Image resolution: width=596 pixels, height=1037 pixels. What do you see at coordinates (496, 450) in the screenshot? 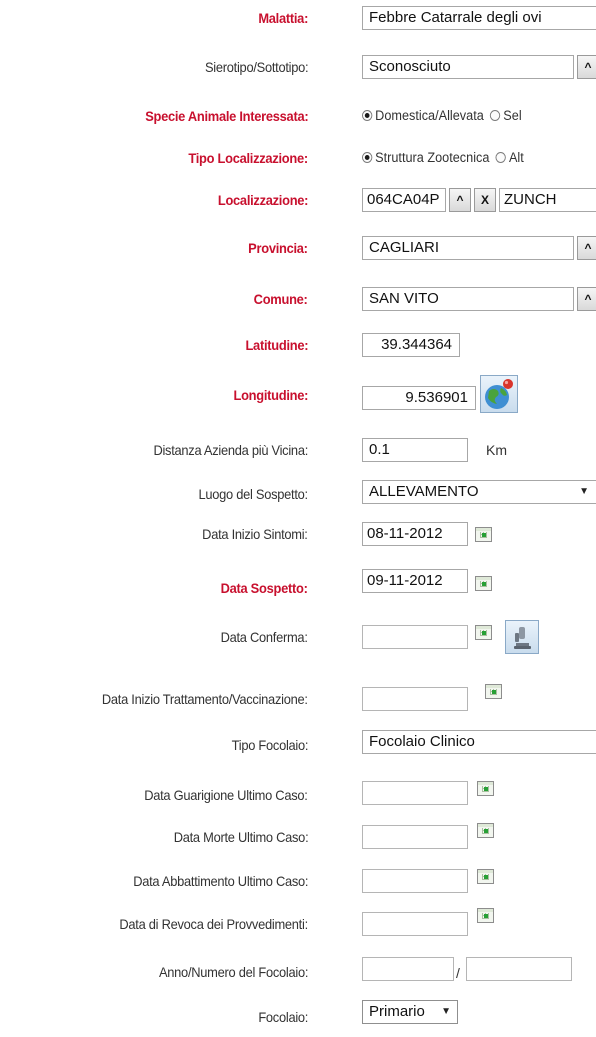
I see `distanza-unit: Km` at bounding box center [496, 450].